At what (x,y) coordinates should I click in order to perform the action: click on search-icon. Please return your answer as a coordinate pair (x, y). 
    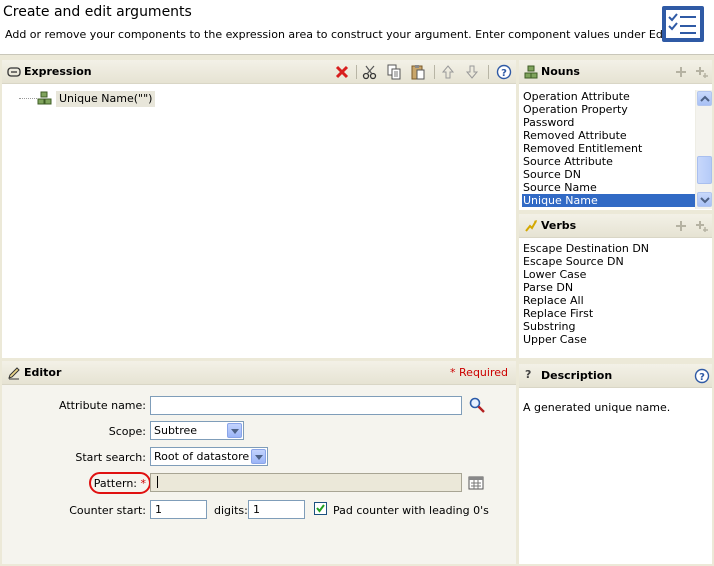
    Looking at the image, I should click on (477, 405).